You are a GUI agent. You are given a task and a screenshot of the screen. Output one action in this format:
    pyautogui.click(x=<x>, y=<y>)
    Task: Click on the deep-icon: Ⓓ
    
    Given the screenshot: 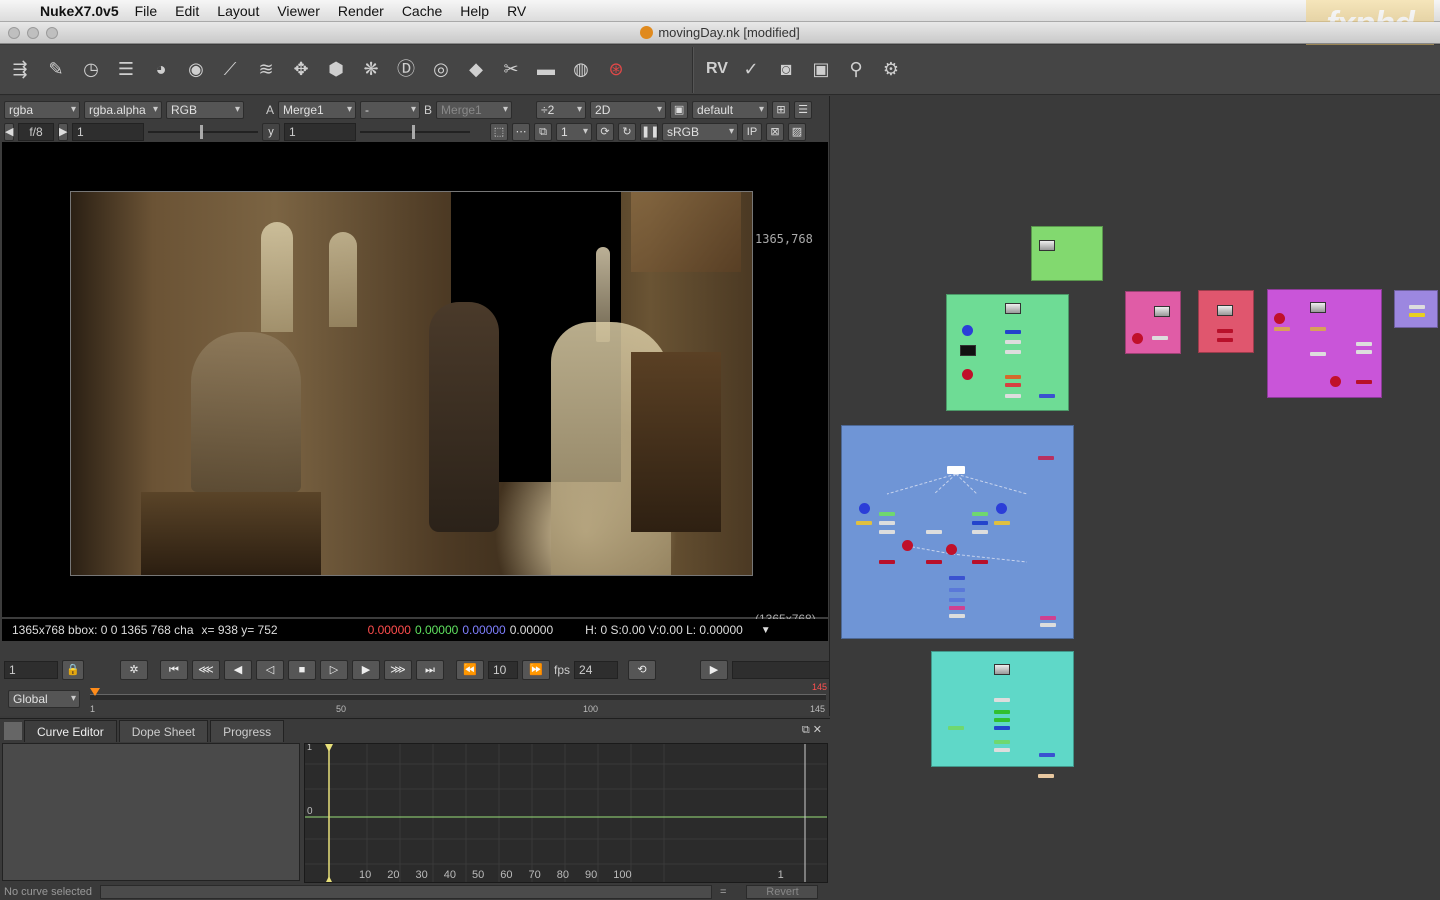 What is the action you would take?
    pyautogui.click(x=406, y=69)
    